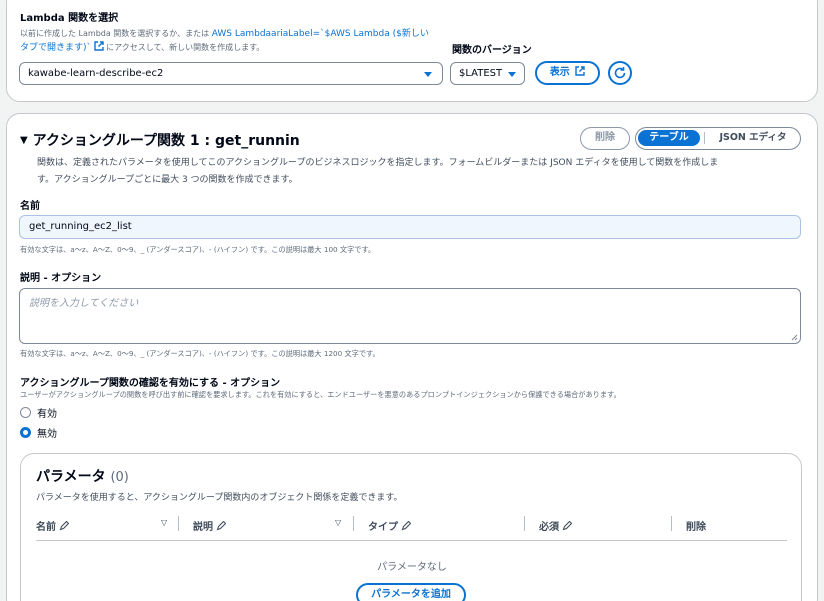  What do you see at coordinates (150, 383) in the screenshot?
I see `confirmation-label: アクショングループ関数の確認を有効にする - オプション` at bounding box center [150, 383].